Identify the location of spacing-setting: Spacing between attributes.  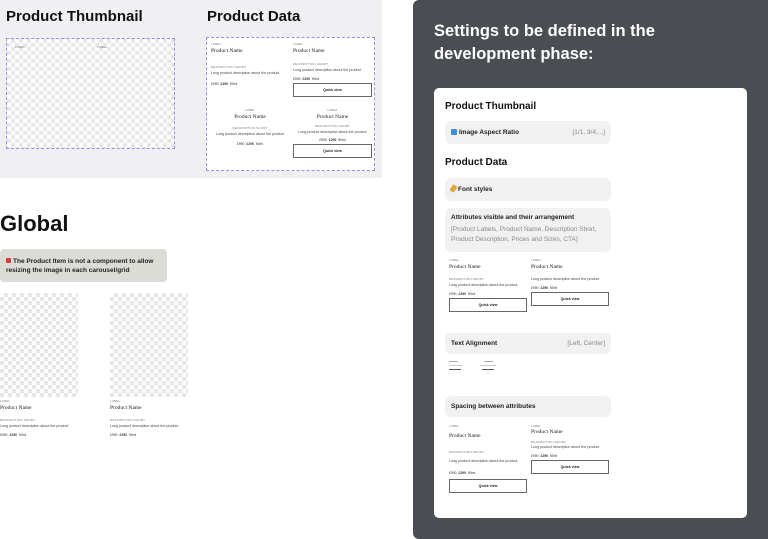
(528, 406).